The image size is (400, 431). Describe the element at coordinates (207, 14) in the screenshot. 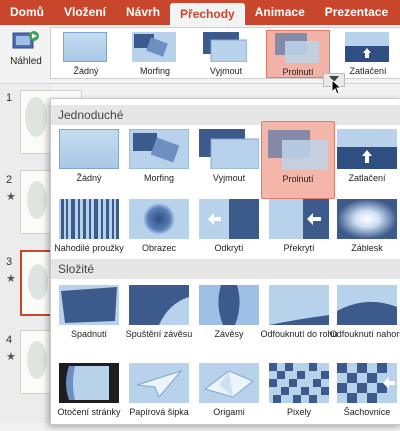

I see `tab-transitions: Přechody` at that location.